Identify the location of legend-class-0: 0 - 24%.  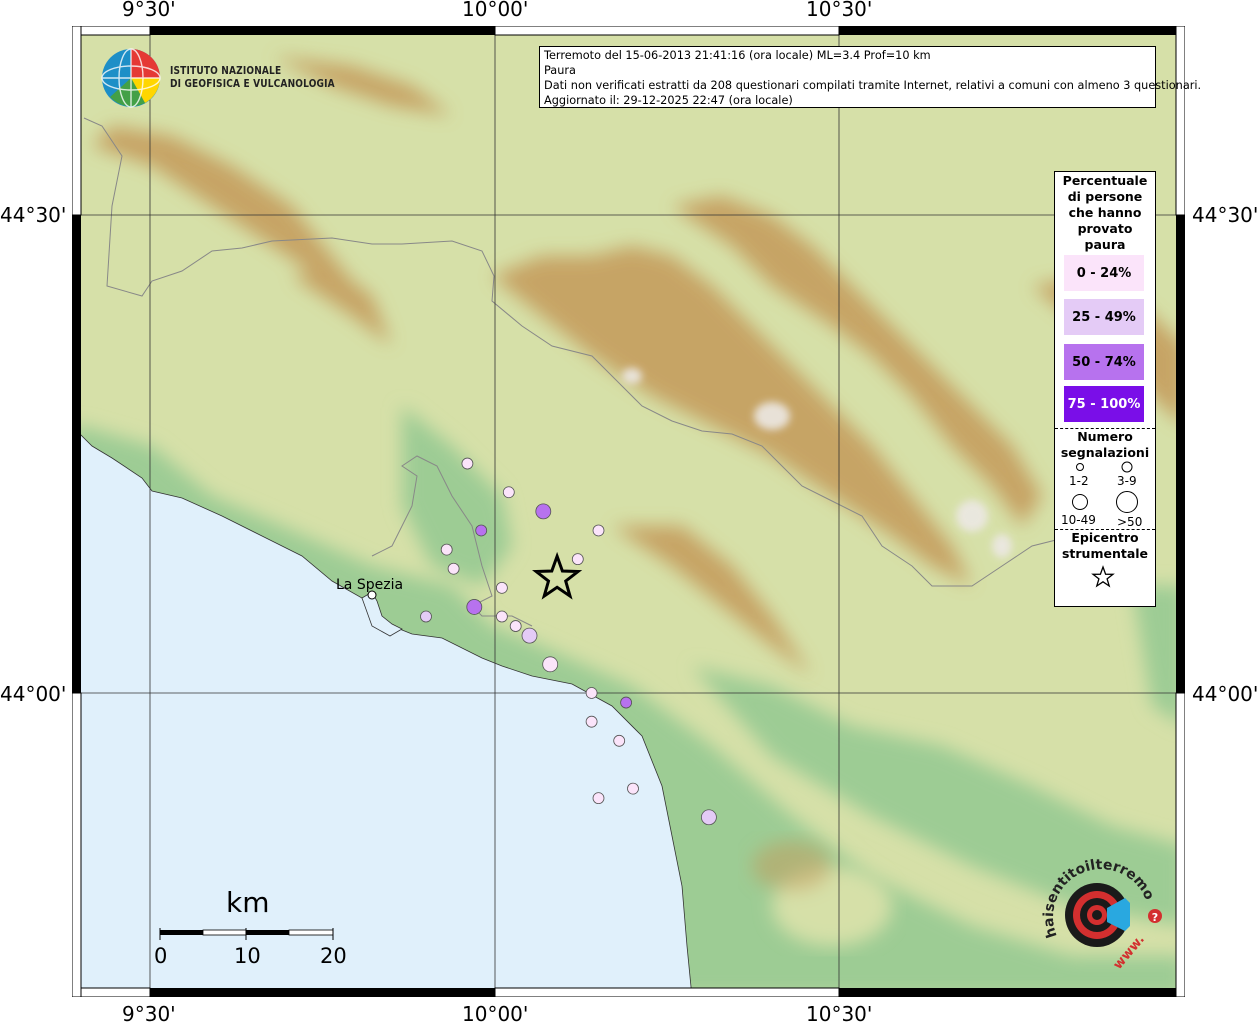
(1104, 273).